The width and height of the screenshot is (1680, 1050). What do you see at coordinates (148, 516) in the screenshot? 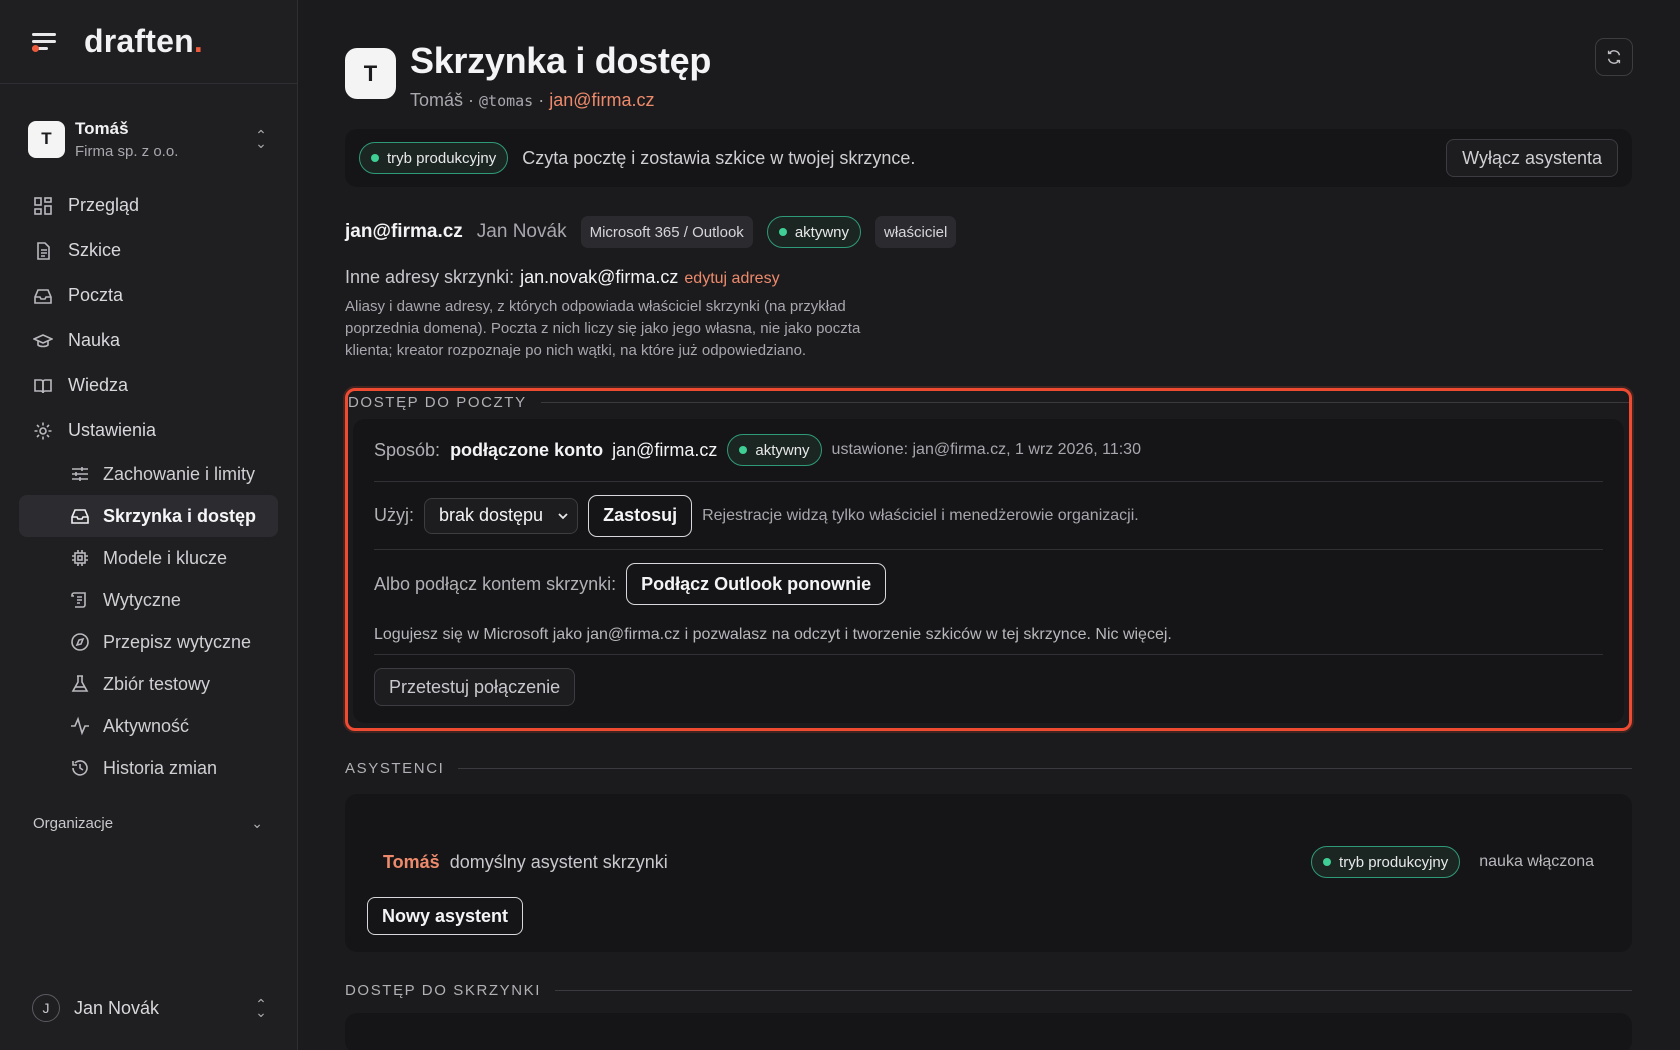
I see `sidebar-item-skrzynka: Skrzynka i dostęp` at bounding box center [148, 516].